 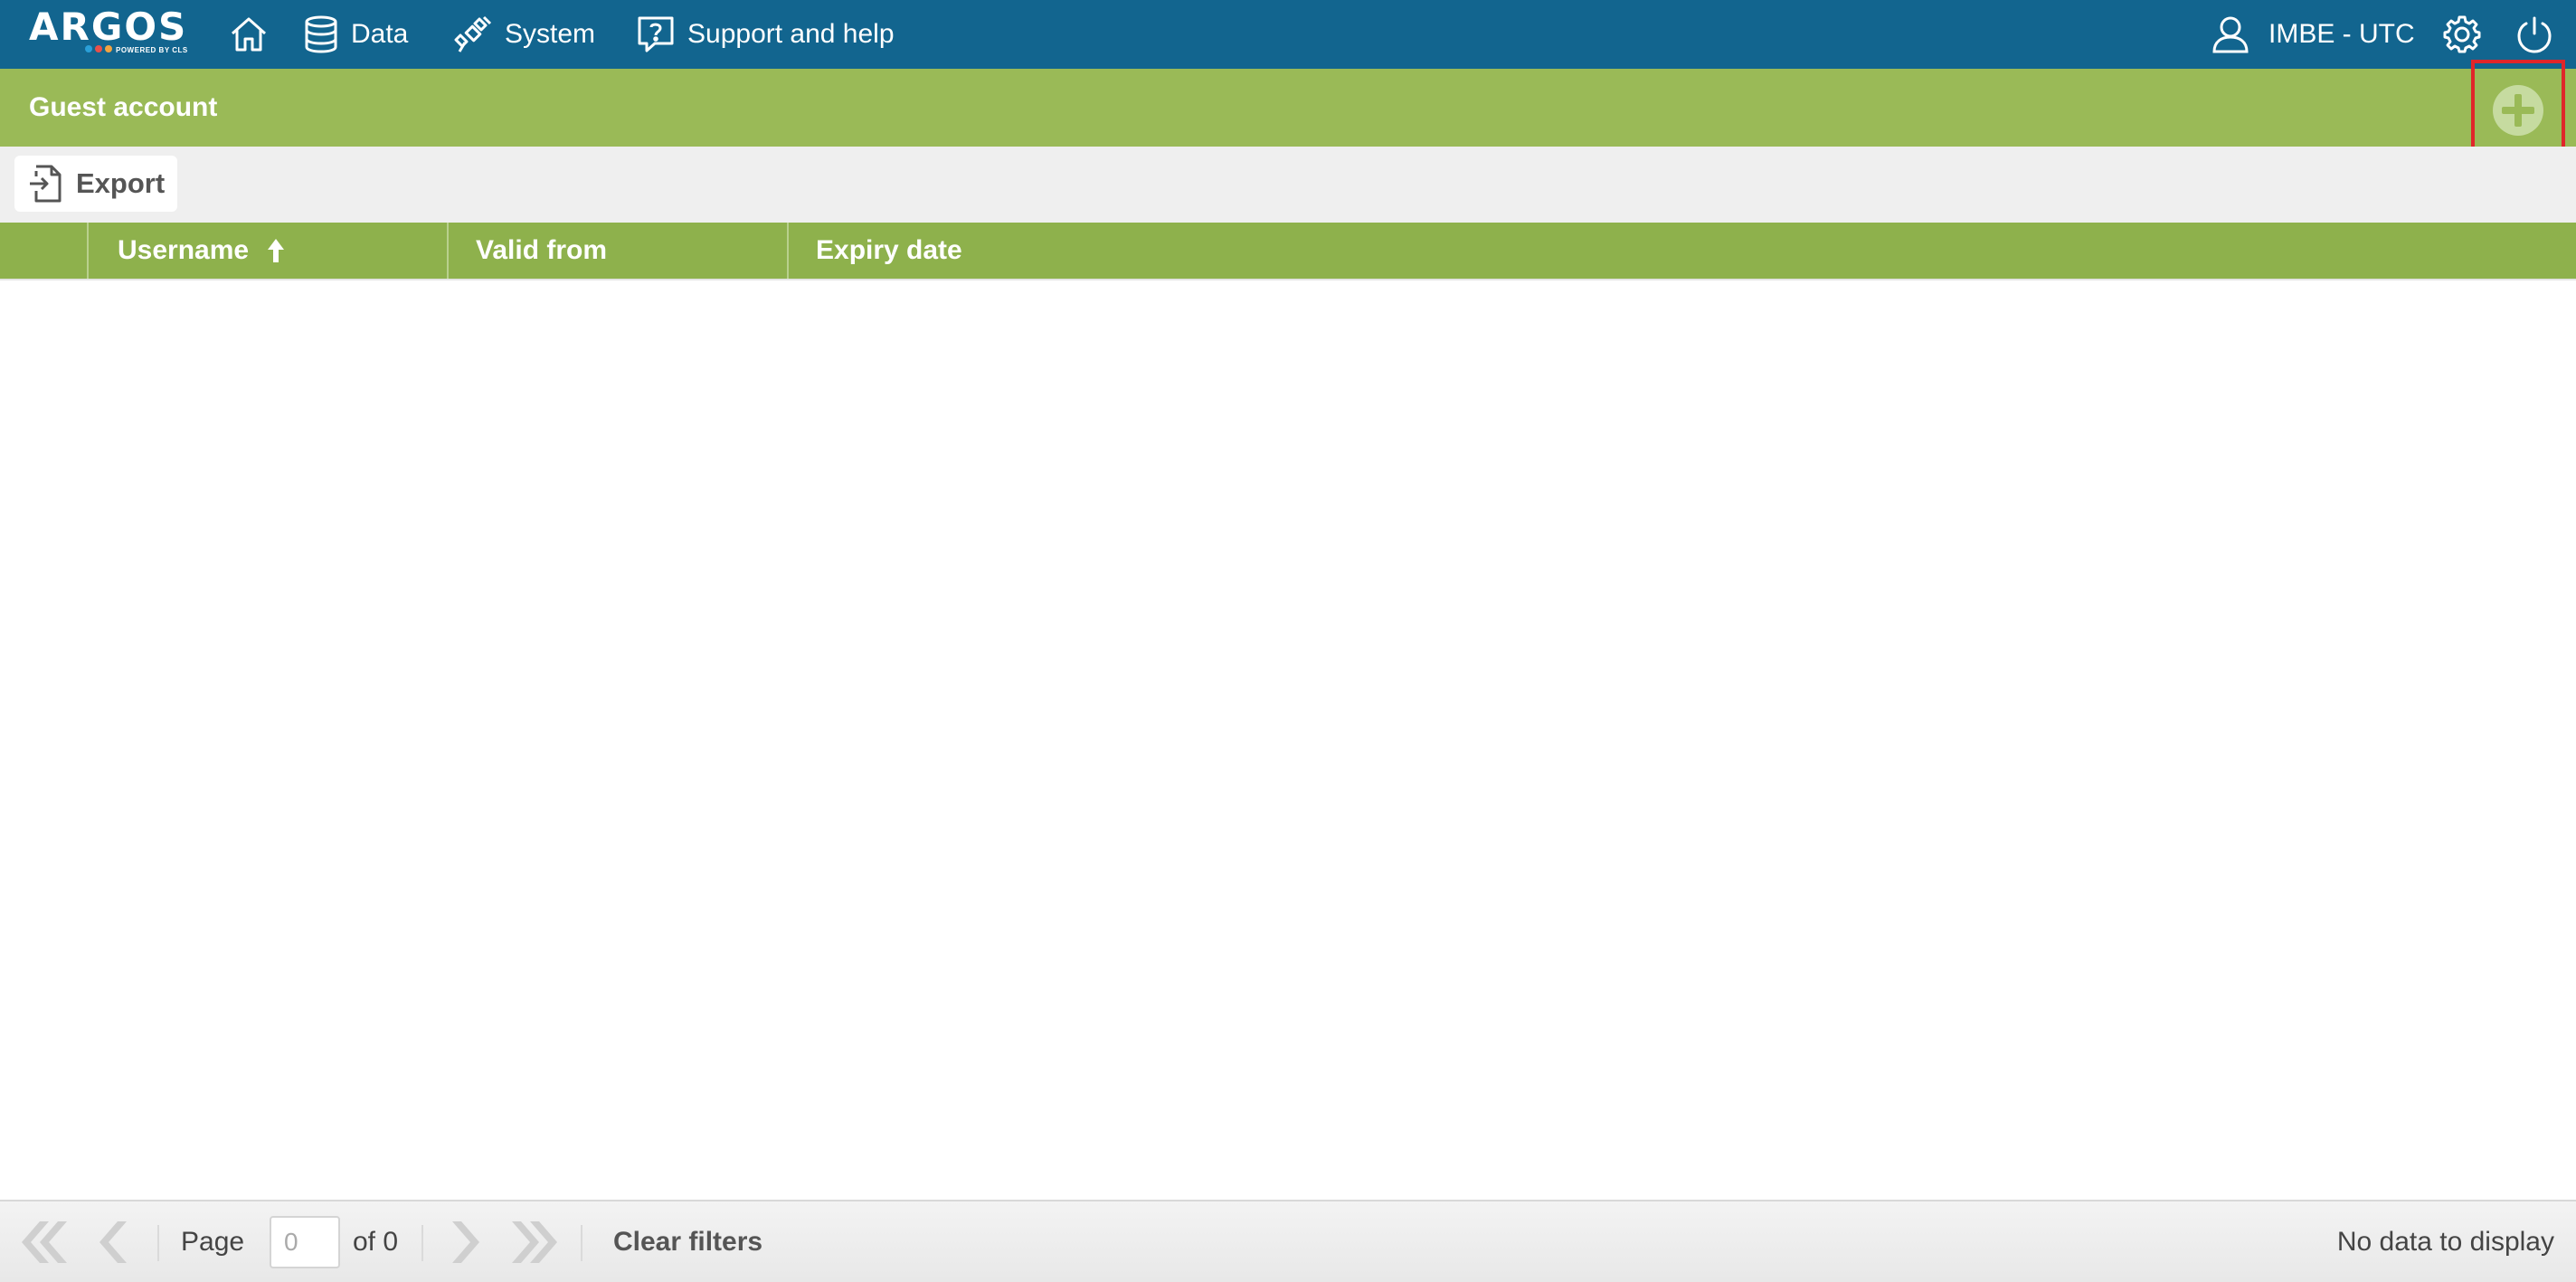 What do you see at coordinates (791, 34) in the screenshot?
I see `nav-support-label: Support and help` at bounding box center [791, 34].